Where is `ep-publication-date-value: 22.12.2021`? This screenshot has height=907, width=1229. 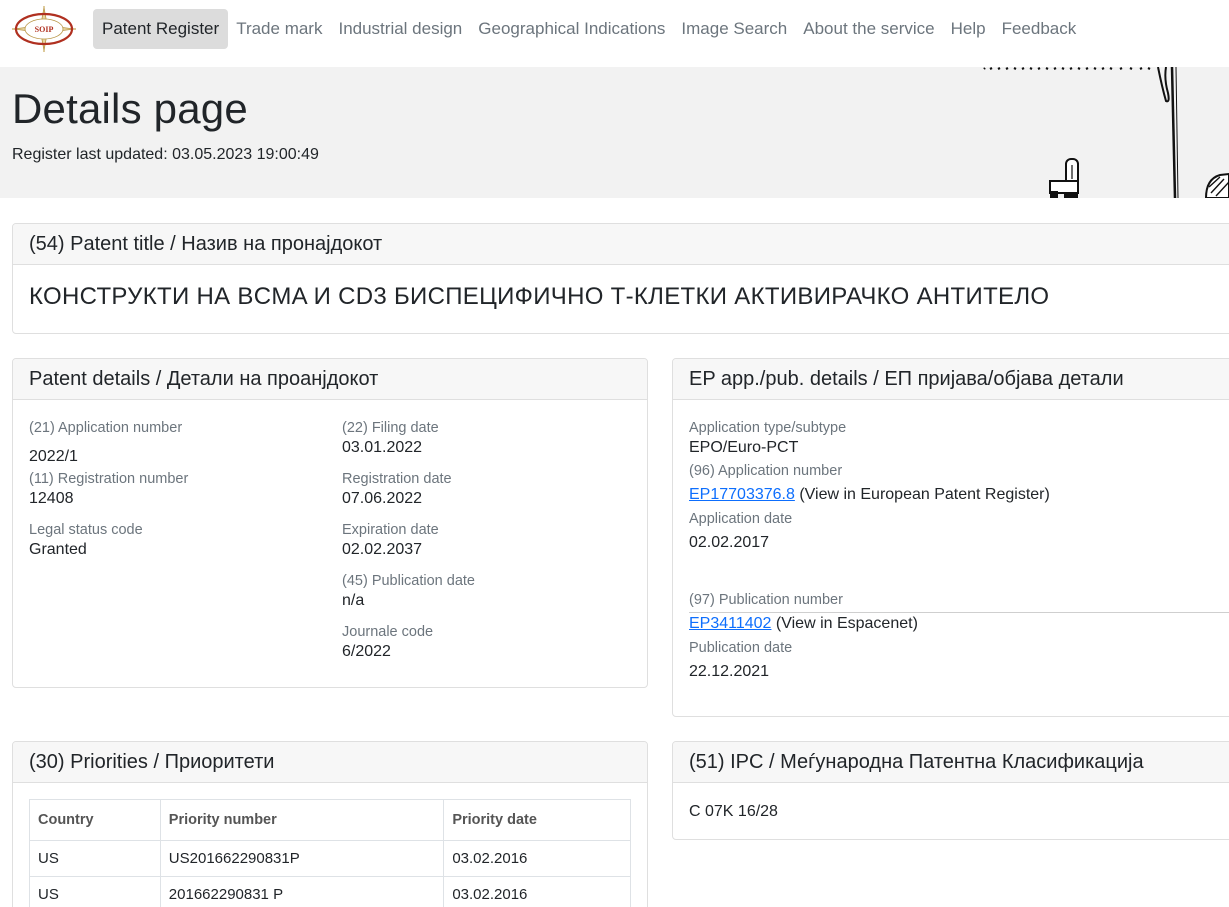 ep-publication-date-value: 22.12.2021 is located at coordinates (729, 671).